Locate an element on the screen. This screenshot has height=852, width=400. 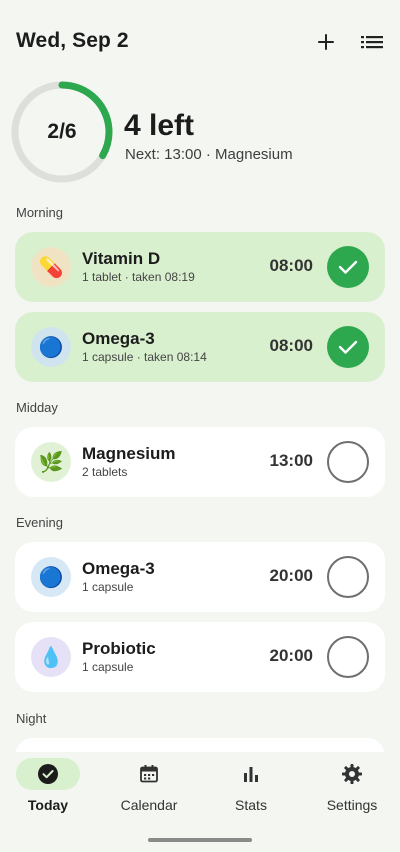
calendar-icon is located at coordinates (149, 774).